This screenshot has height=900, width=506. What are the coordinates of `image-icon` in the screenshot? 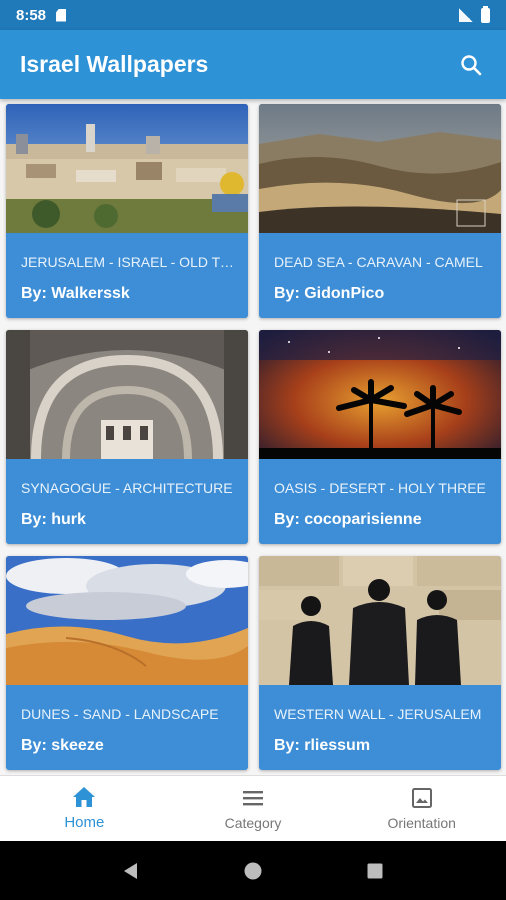 It's located at (421, 797).